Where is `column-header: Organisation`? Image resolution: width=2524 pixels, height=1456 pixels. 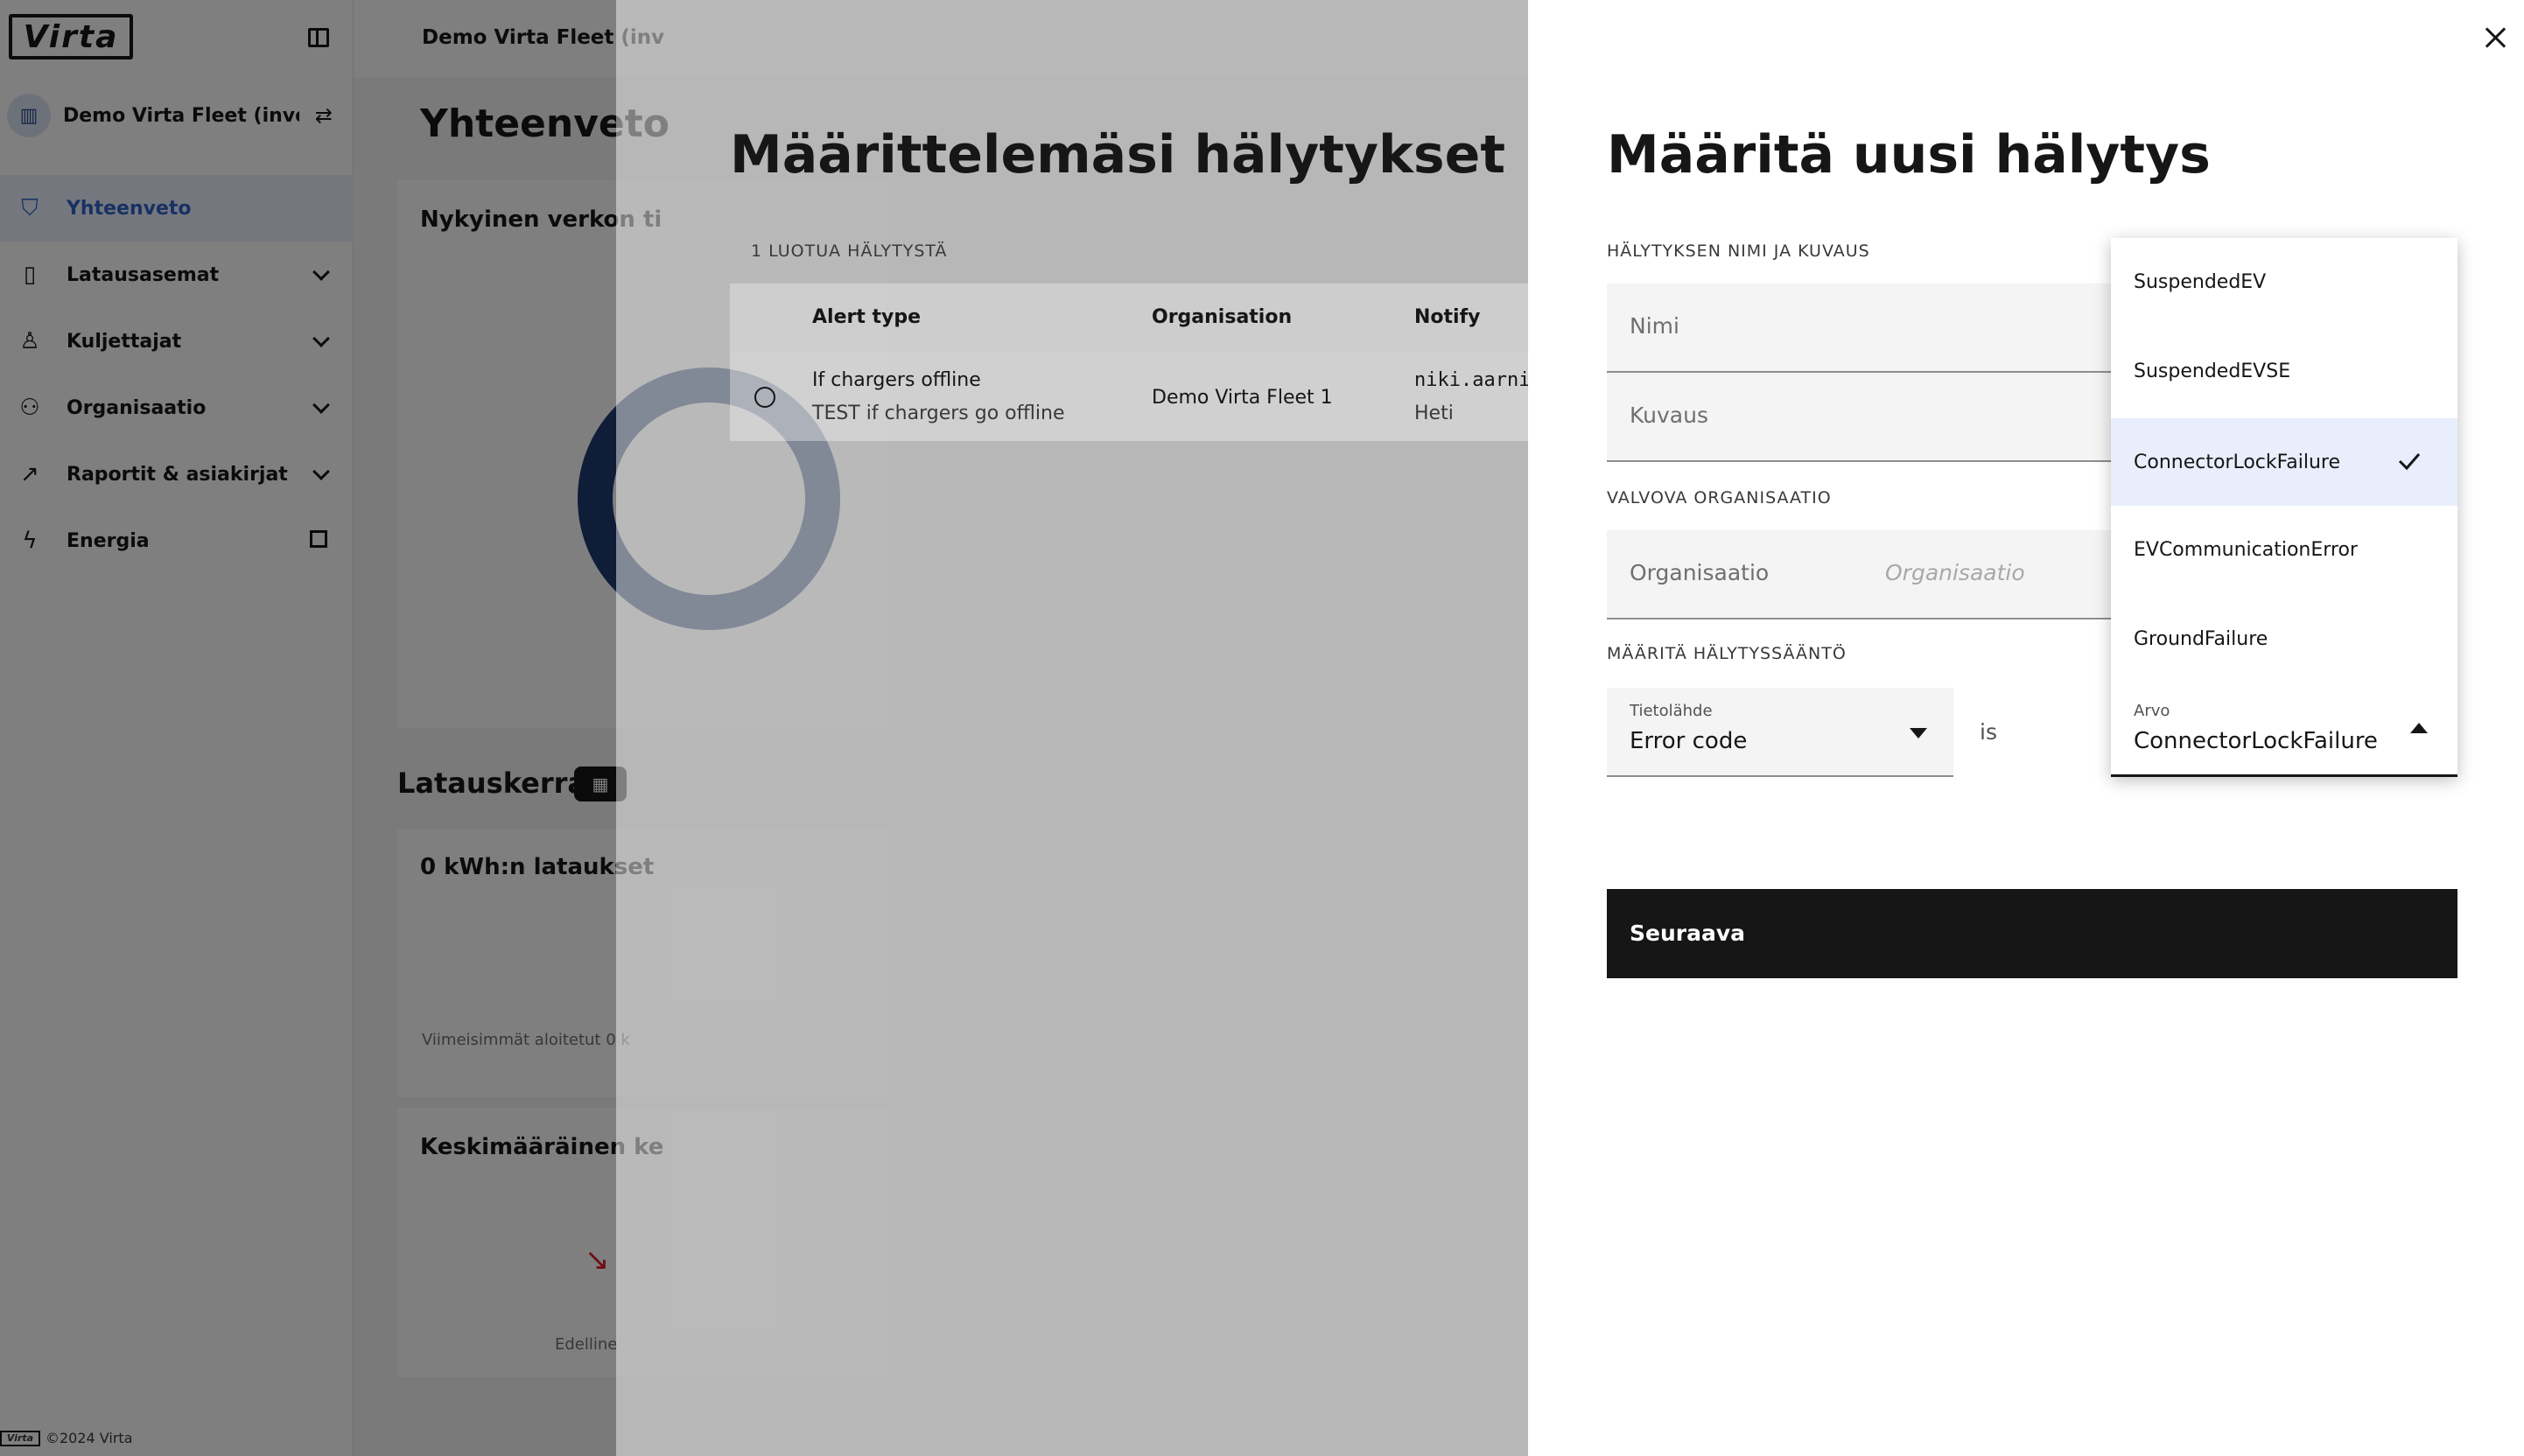
column-header: Organisation is located at coordinates (1222, 317).